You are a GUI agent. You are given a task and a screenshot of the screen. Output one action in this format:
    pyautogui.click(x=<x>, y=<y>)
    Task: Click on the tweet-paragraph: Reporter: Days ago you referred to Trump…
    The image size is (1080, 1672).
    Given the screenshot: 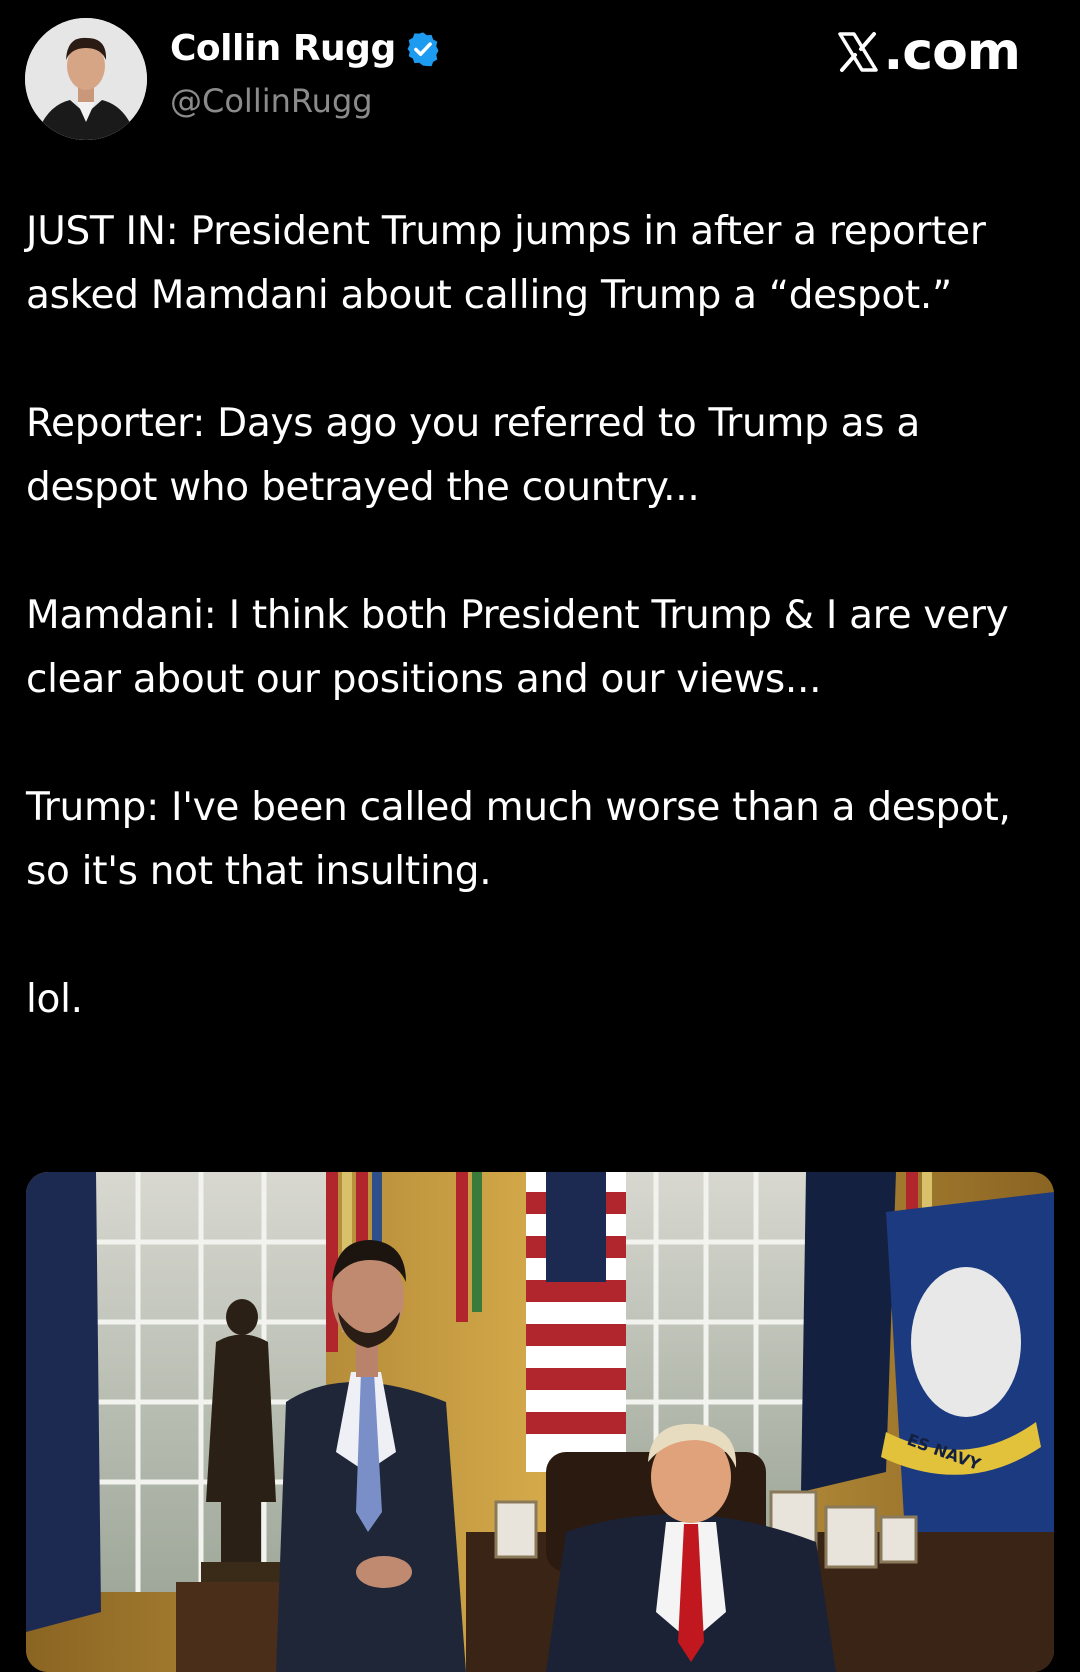 What is the action you would take?
    pyautogui.click(x=479, y=455)
    